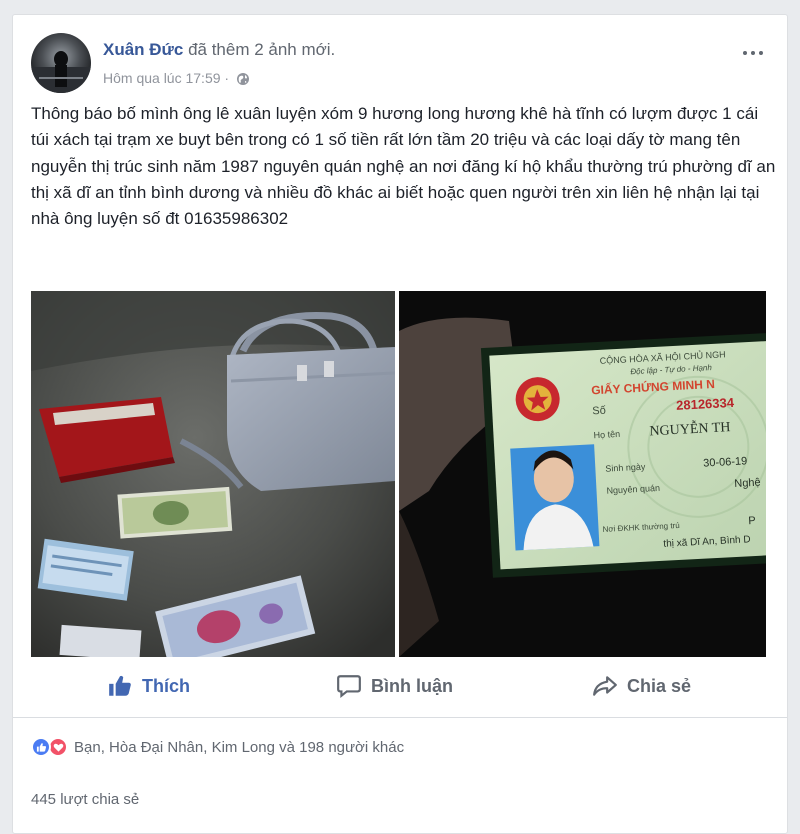 The height and width of the screenshot is (834, 800). What do you see at coordinates (606, 434) in the screenshot?
I see `id-card-name-label: Họ tên` at bounding box center [606, 434].